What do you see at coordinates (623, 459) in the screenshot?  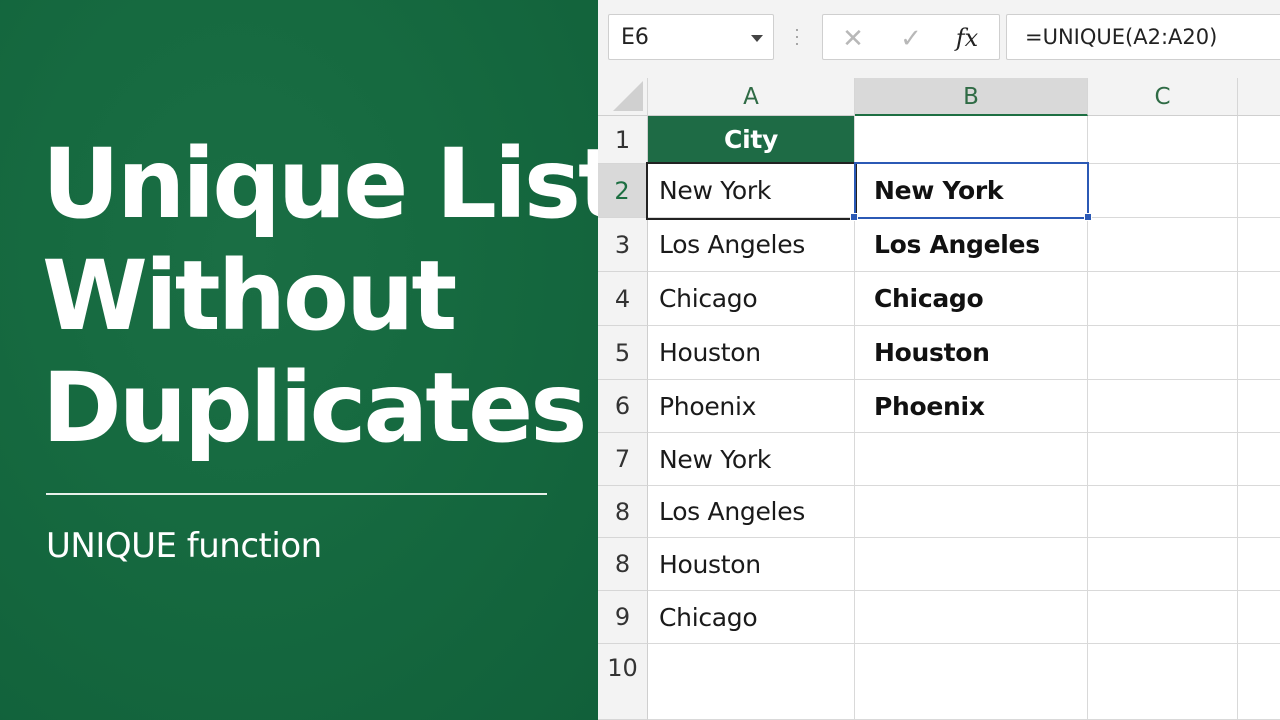 I see `row-header: 7` at bounding box center [623, 459].